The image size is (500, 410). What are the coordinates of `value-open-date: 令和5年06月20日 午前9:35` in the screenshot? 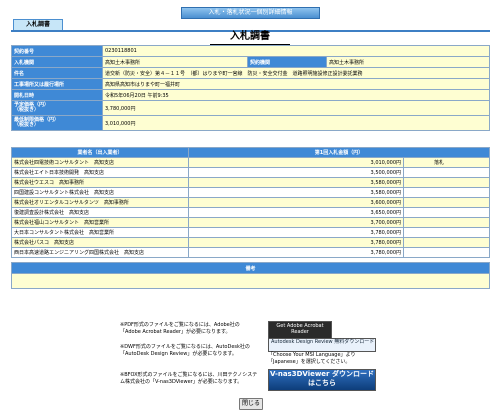 It's located at (296, 95).